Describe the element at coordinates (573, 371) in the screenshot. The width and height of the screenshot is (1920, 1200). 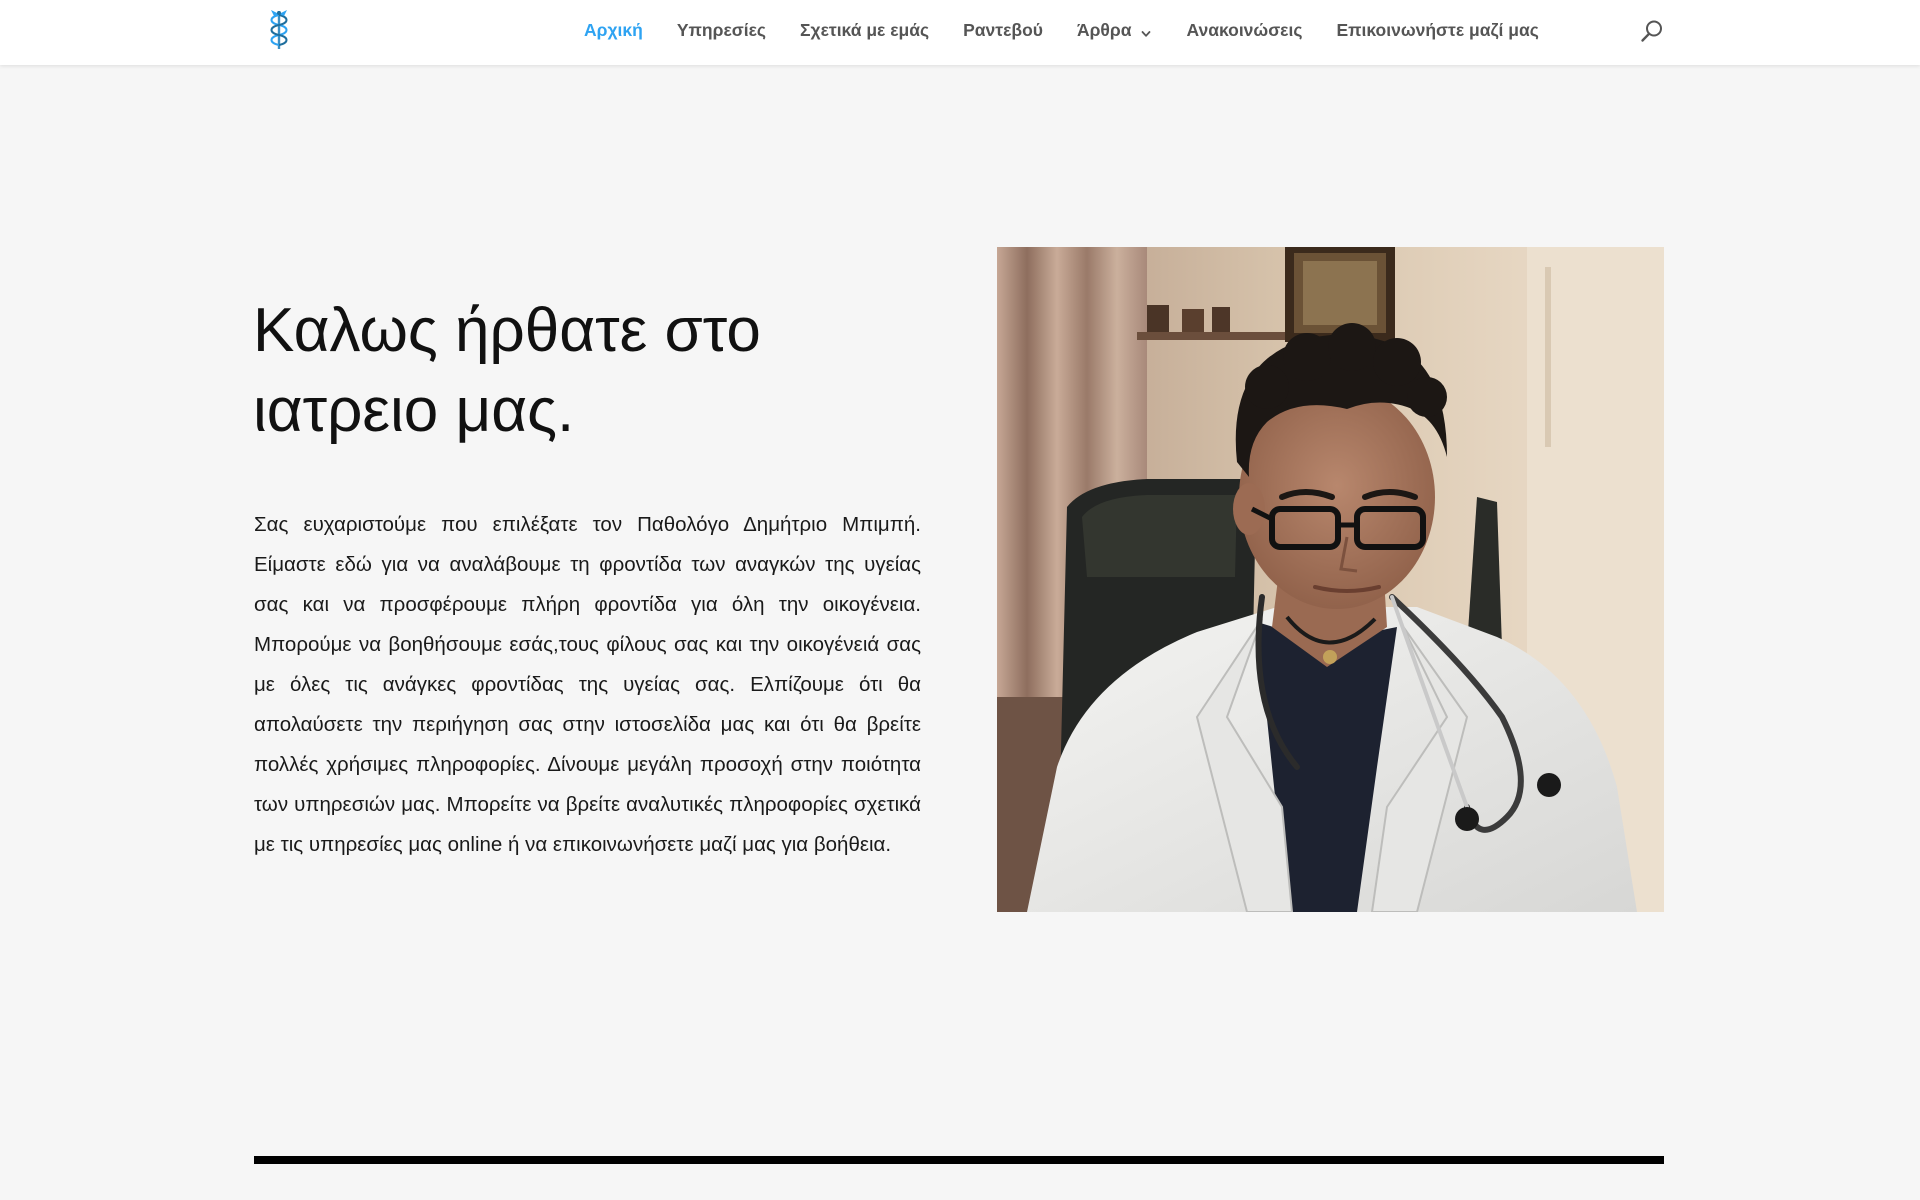
I see `page-title: Καλως ήρθατε στο ιατρειο μας.` at that location.